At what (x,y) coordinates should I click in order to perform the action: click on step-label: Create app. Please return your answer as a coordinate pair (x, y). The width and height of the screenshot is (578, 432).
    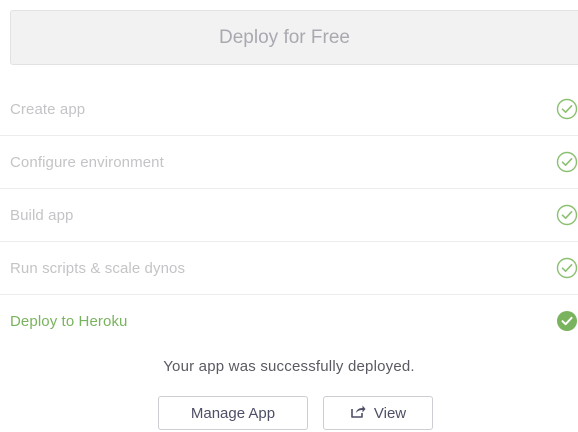
    Looking at the image, I should click on (48, 109).